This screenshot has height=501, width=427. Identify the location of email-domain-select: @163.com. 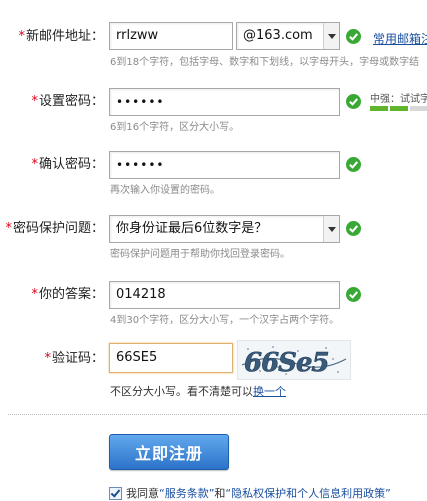
(288, 36).